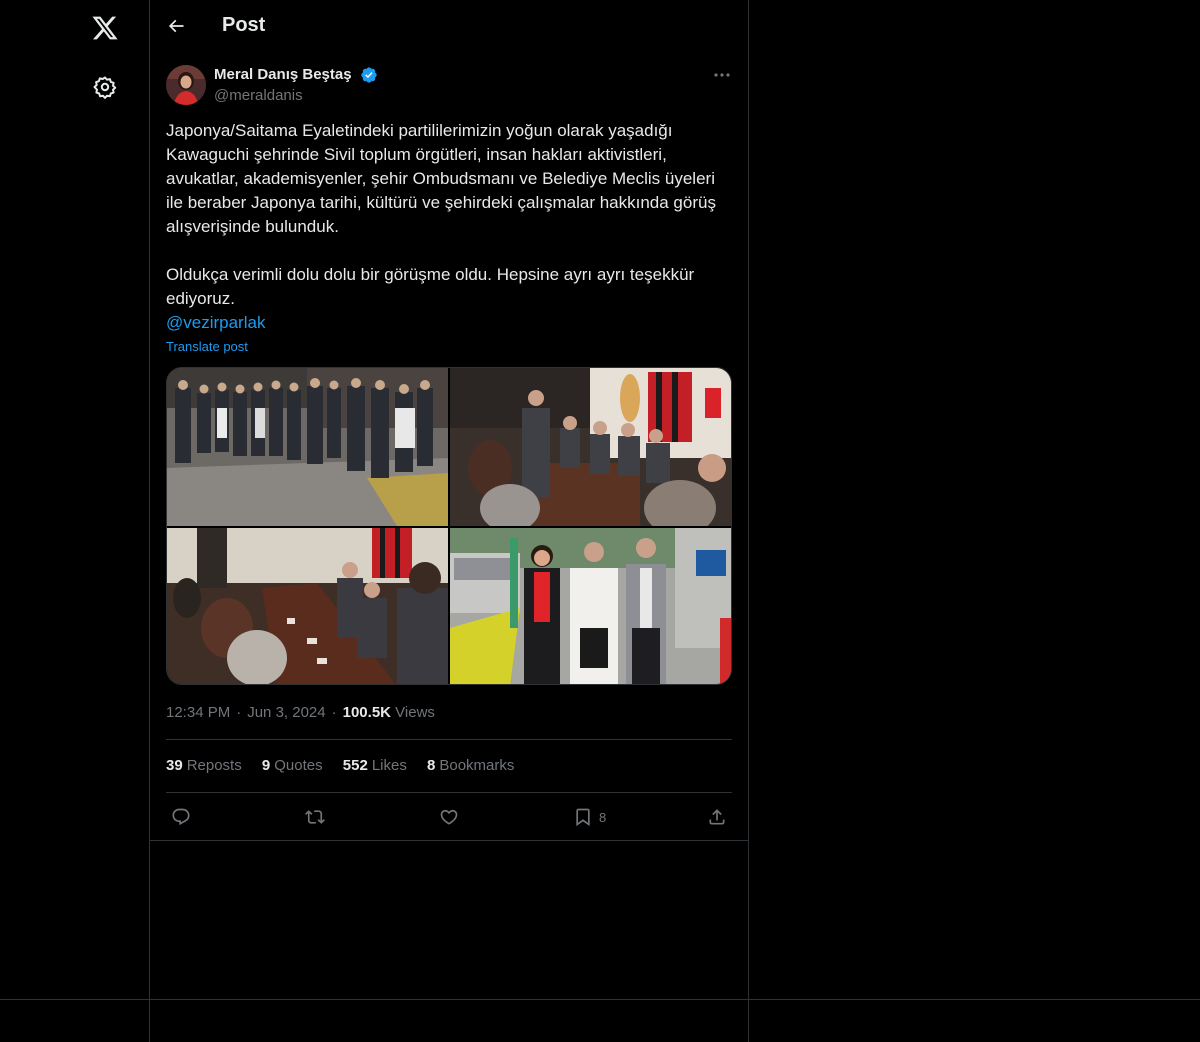  What do you see at coordinates (415, 712) in the screenshot?
I see `views-label: Views` at bounding box center [415, 712].